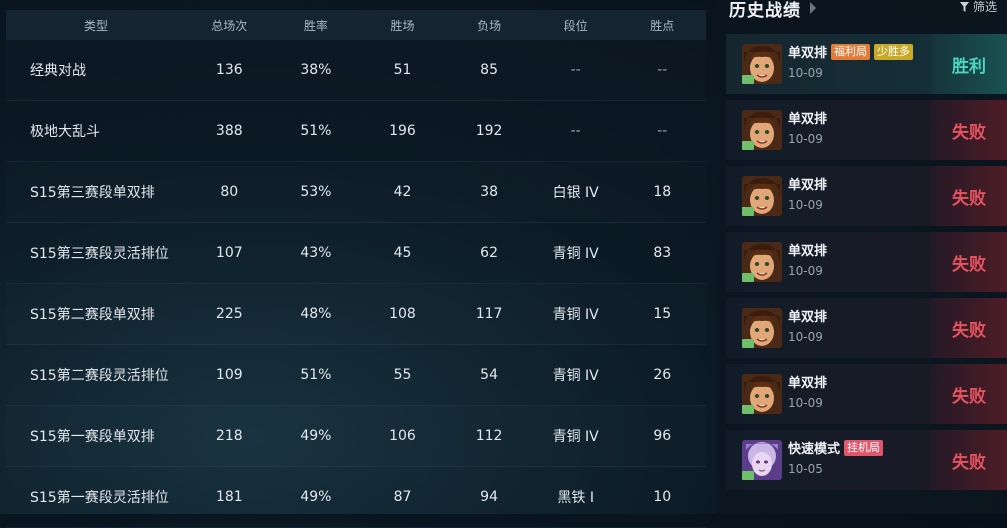 This screenshot has height=528, width=1007. What do you see at coordinates (489, 70) in the screenshot?
I see `table-cell: 85` at bounding box center [489, 70].